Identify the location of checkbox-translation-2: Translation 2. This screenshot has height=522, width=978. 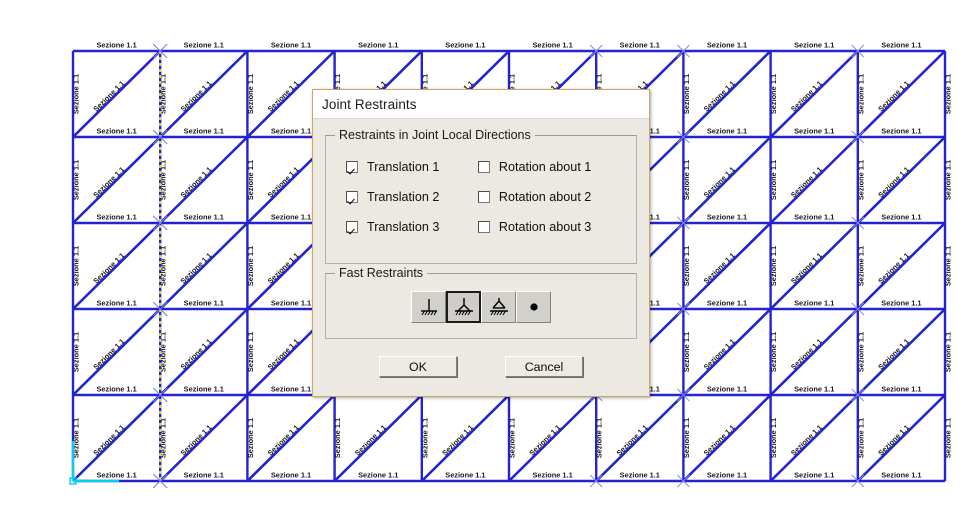
(412, 197).